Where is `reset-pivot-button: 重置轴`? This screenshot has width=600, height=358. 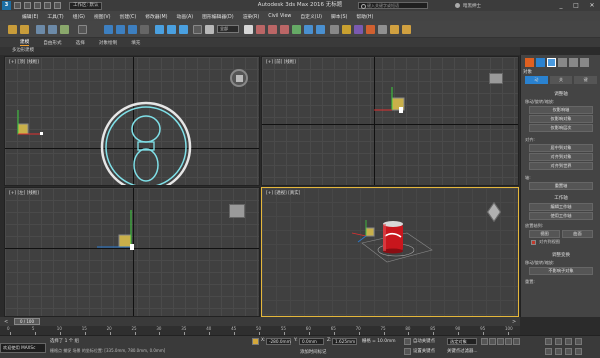 reset-pivot-button: 重置轴 is located at coordinates (561, 186).